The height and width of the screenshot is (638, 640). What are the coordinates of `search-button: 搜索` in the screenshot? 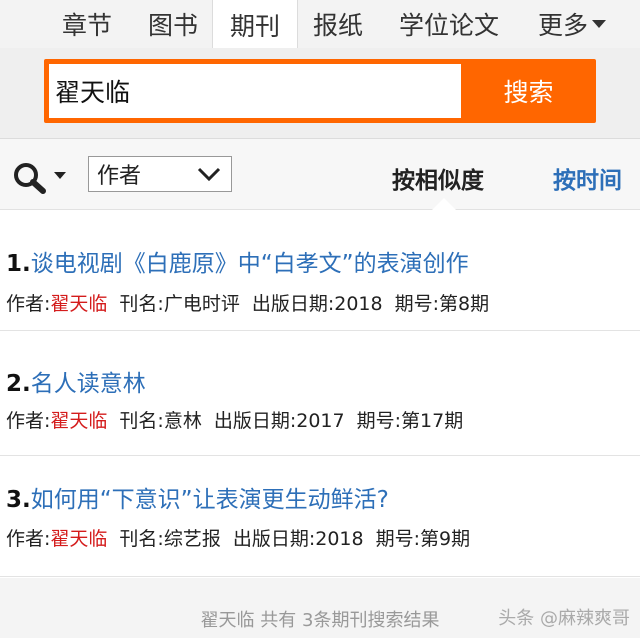 It's located at (528, 91).